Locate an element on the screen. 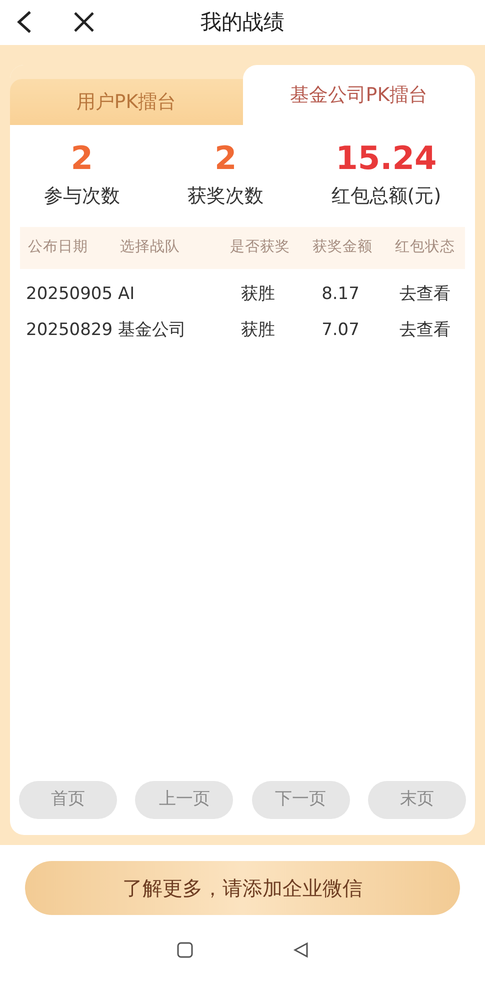  table-cell-text: AI is located at coordinates (127, 294).